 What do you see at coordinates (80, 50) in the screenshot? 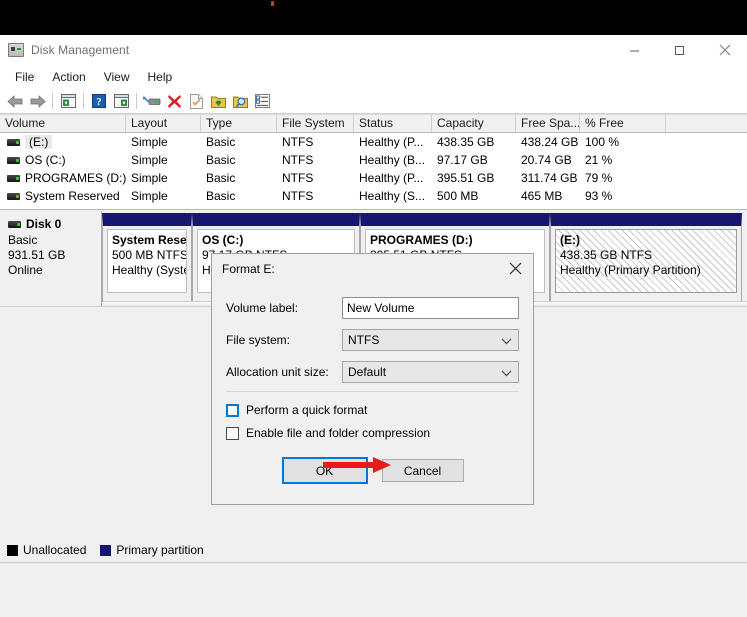
I see `window-title: Disk Management` at bounding box center [80, 50].